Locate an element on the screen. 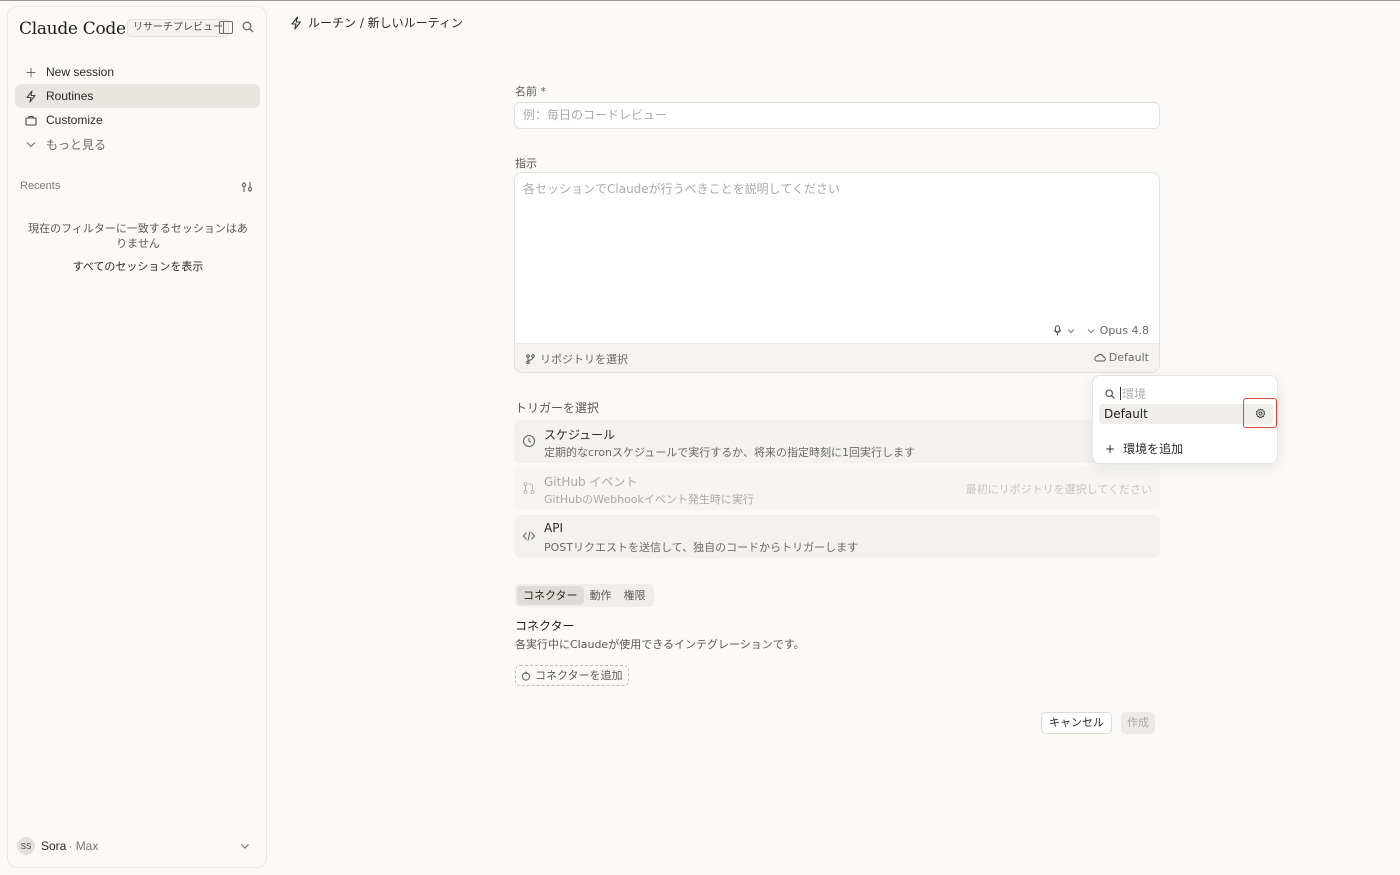 The height and width of the screenshot is (875, 1400). trigger-title: API is located at coordinates (553, 528).